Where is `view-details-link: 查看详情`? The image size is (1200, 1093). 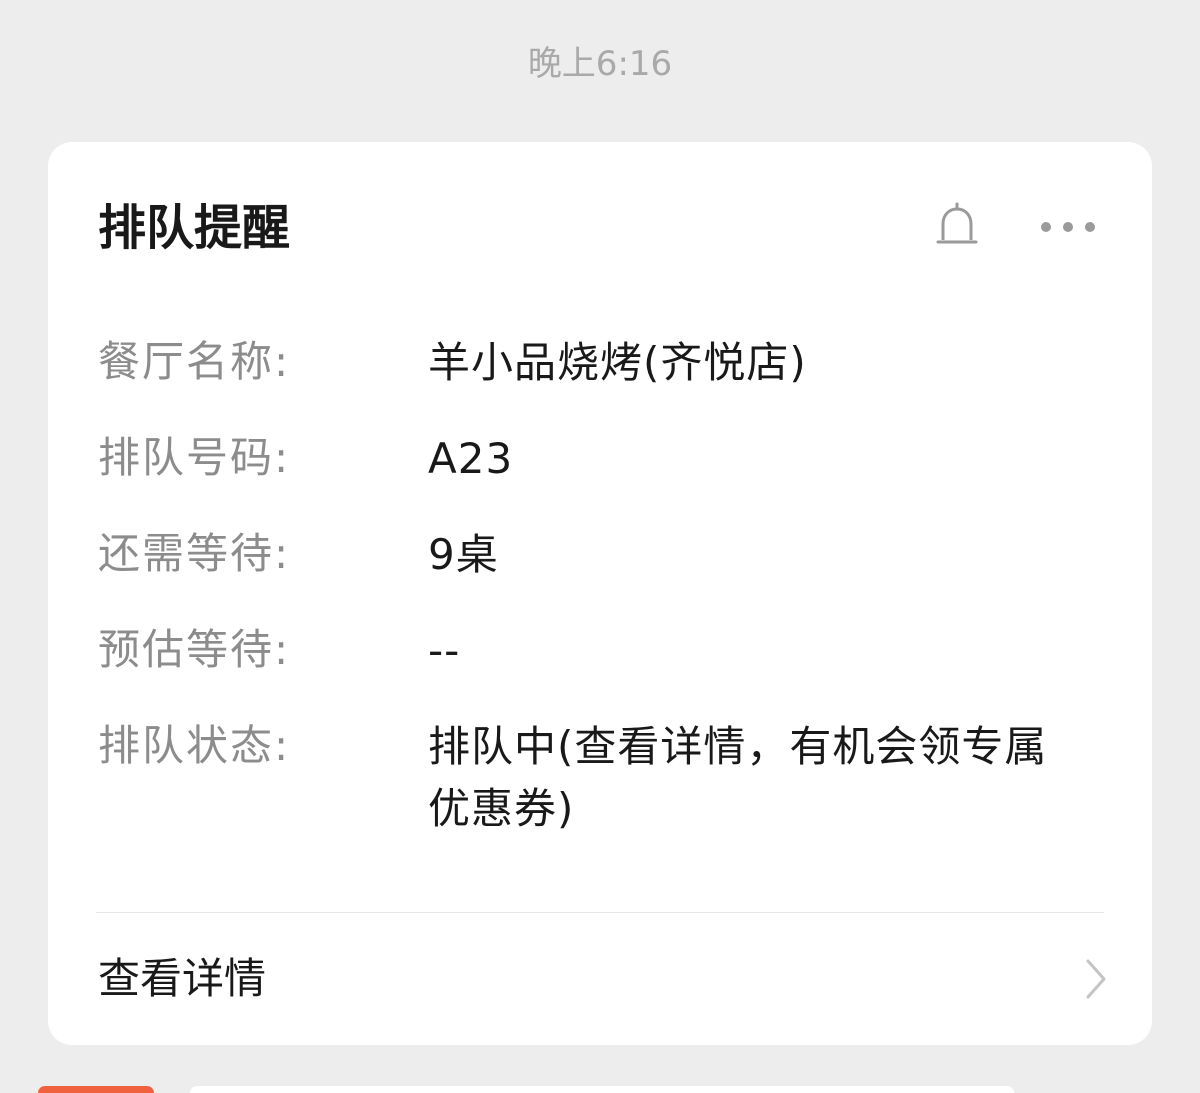
view-details-link: 查看详情 is located at coordinates (600, 979).